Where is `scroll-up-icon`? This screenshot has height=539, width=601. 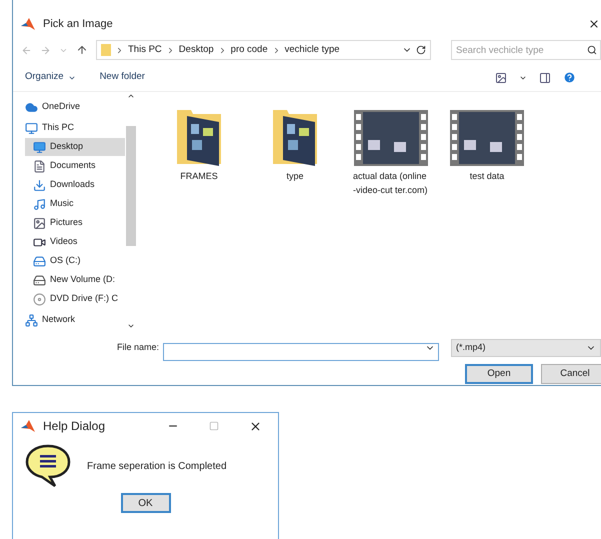
scroll-up-icon is located at coordinates (131, 96).